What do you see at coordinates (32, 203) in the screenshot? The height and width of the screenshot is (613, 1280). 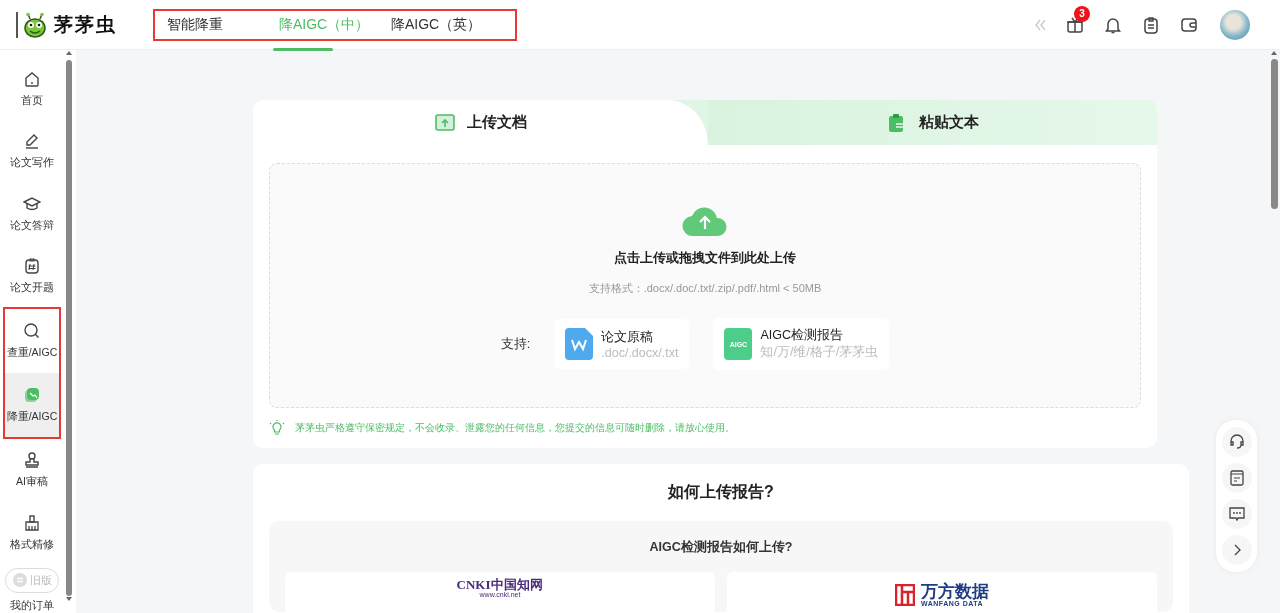 I see `graduation-cap-icon` at bounding box center [32, 203].